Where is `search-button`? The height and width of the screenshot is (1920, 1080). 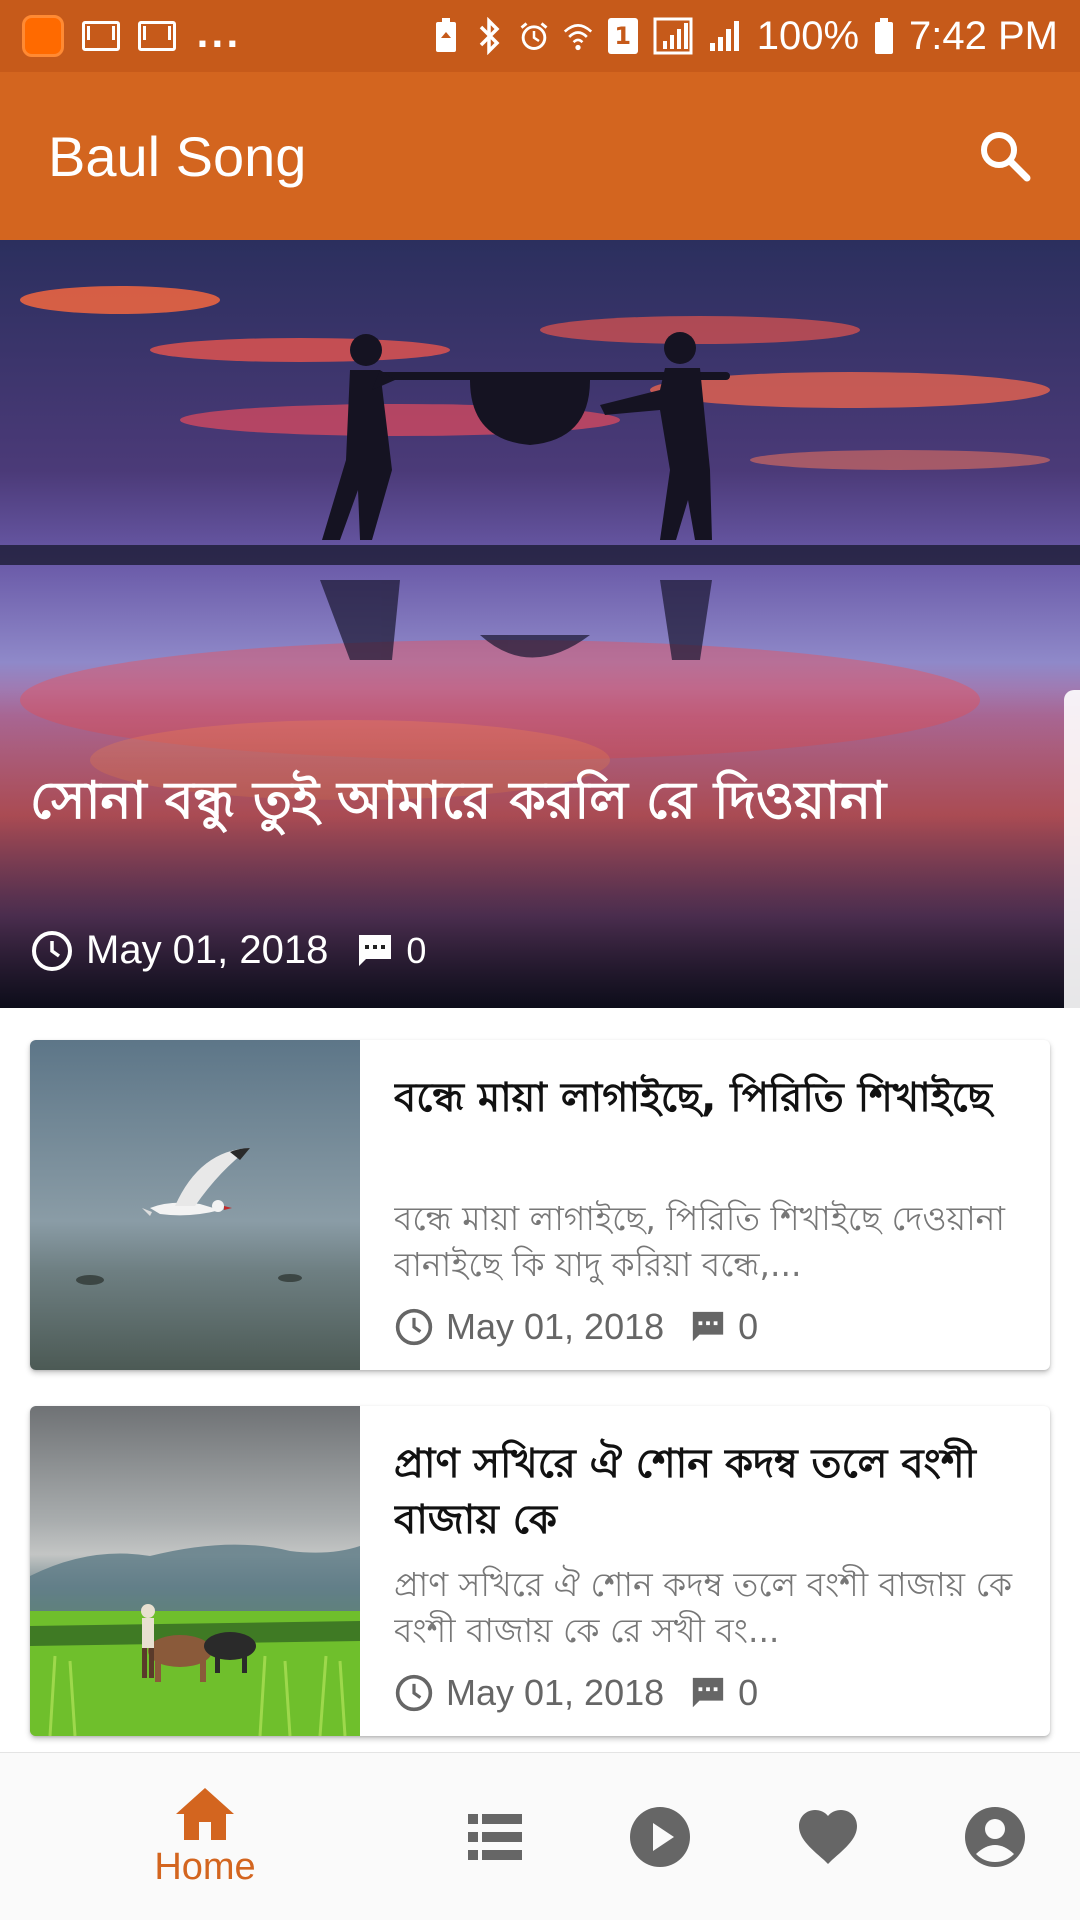 search-button is located at coordinates (1005, 156).